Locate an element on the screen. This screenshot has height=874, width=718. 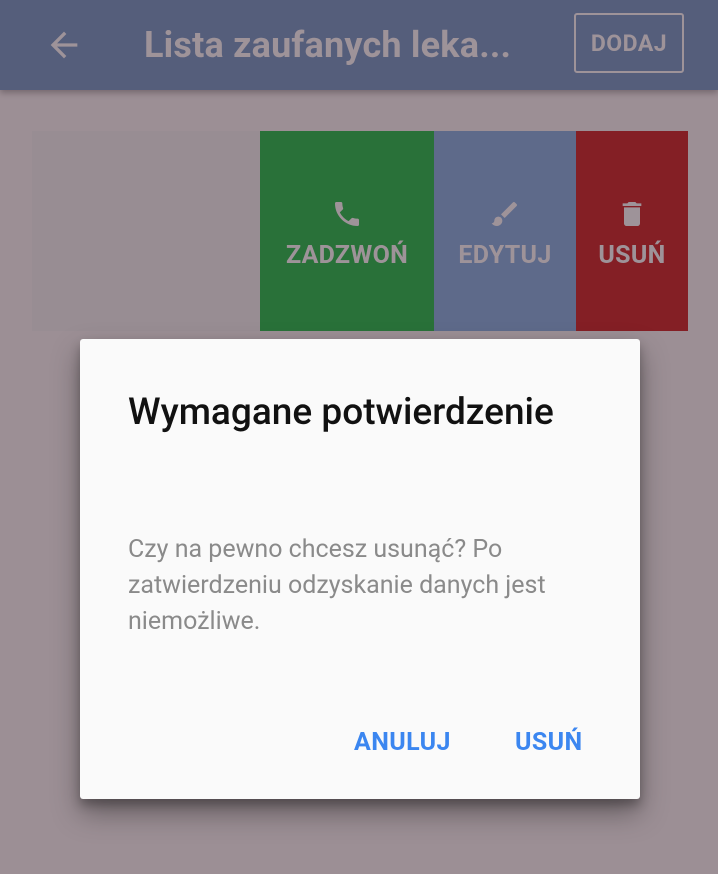
dialog-title: Wymagane potwierdzenie is located at coordinates (341, 412).